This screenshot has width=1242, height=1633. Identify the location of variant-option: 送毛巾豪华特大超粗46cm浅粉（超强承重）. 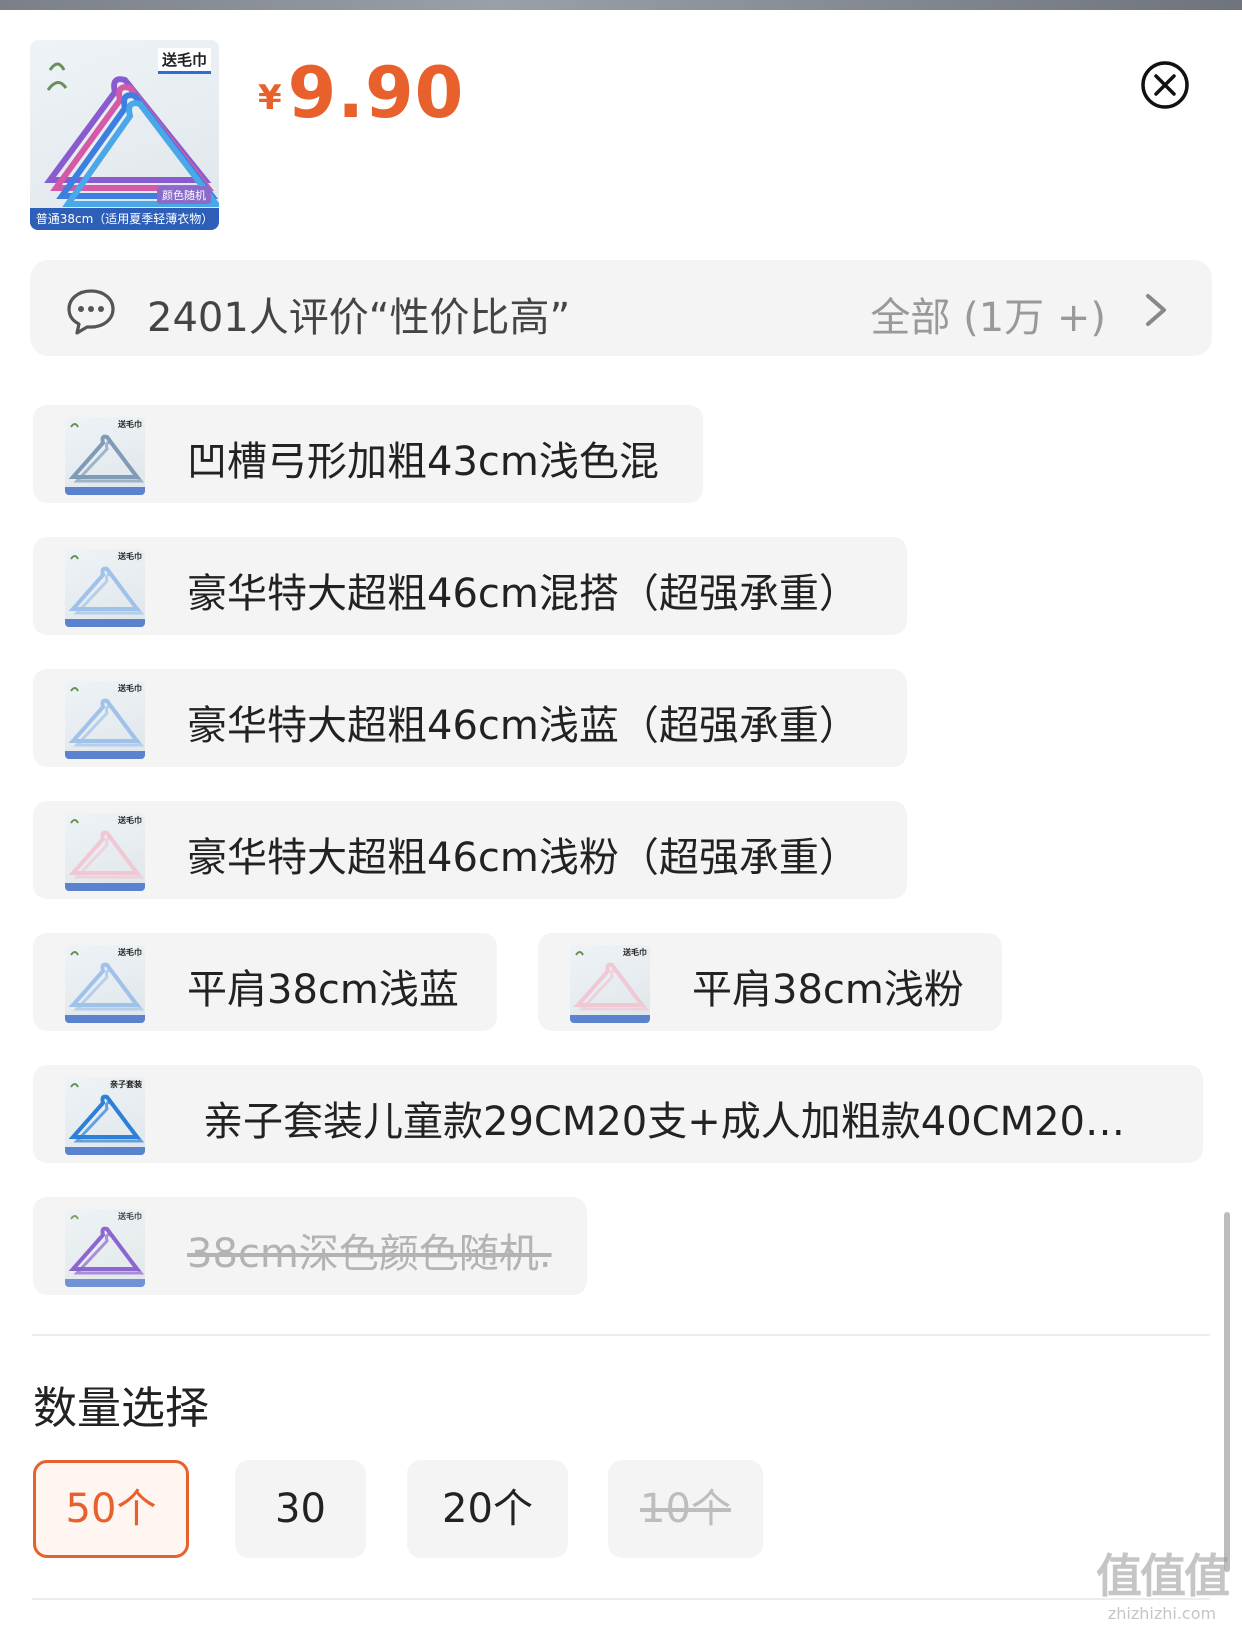
(470, 850).